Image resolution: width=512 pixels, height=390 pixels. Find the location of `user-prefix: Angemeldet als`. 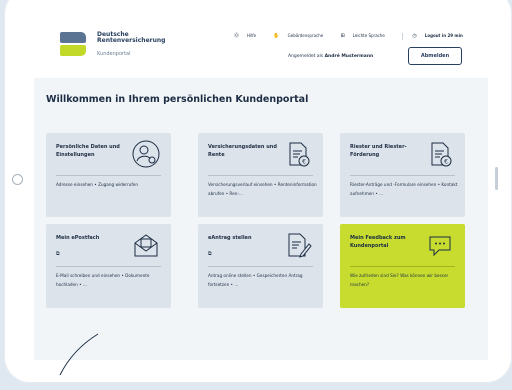

user-prefix: Angemeldet als is located at coordinates (306, 56).